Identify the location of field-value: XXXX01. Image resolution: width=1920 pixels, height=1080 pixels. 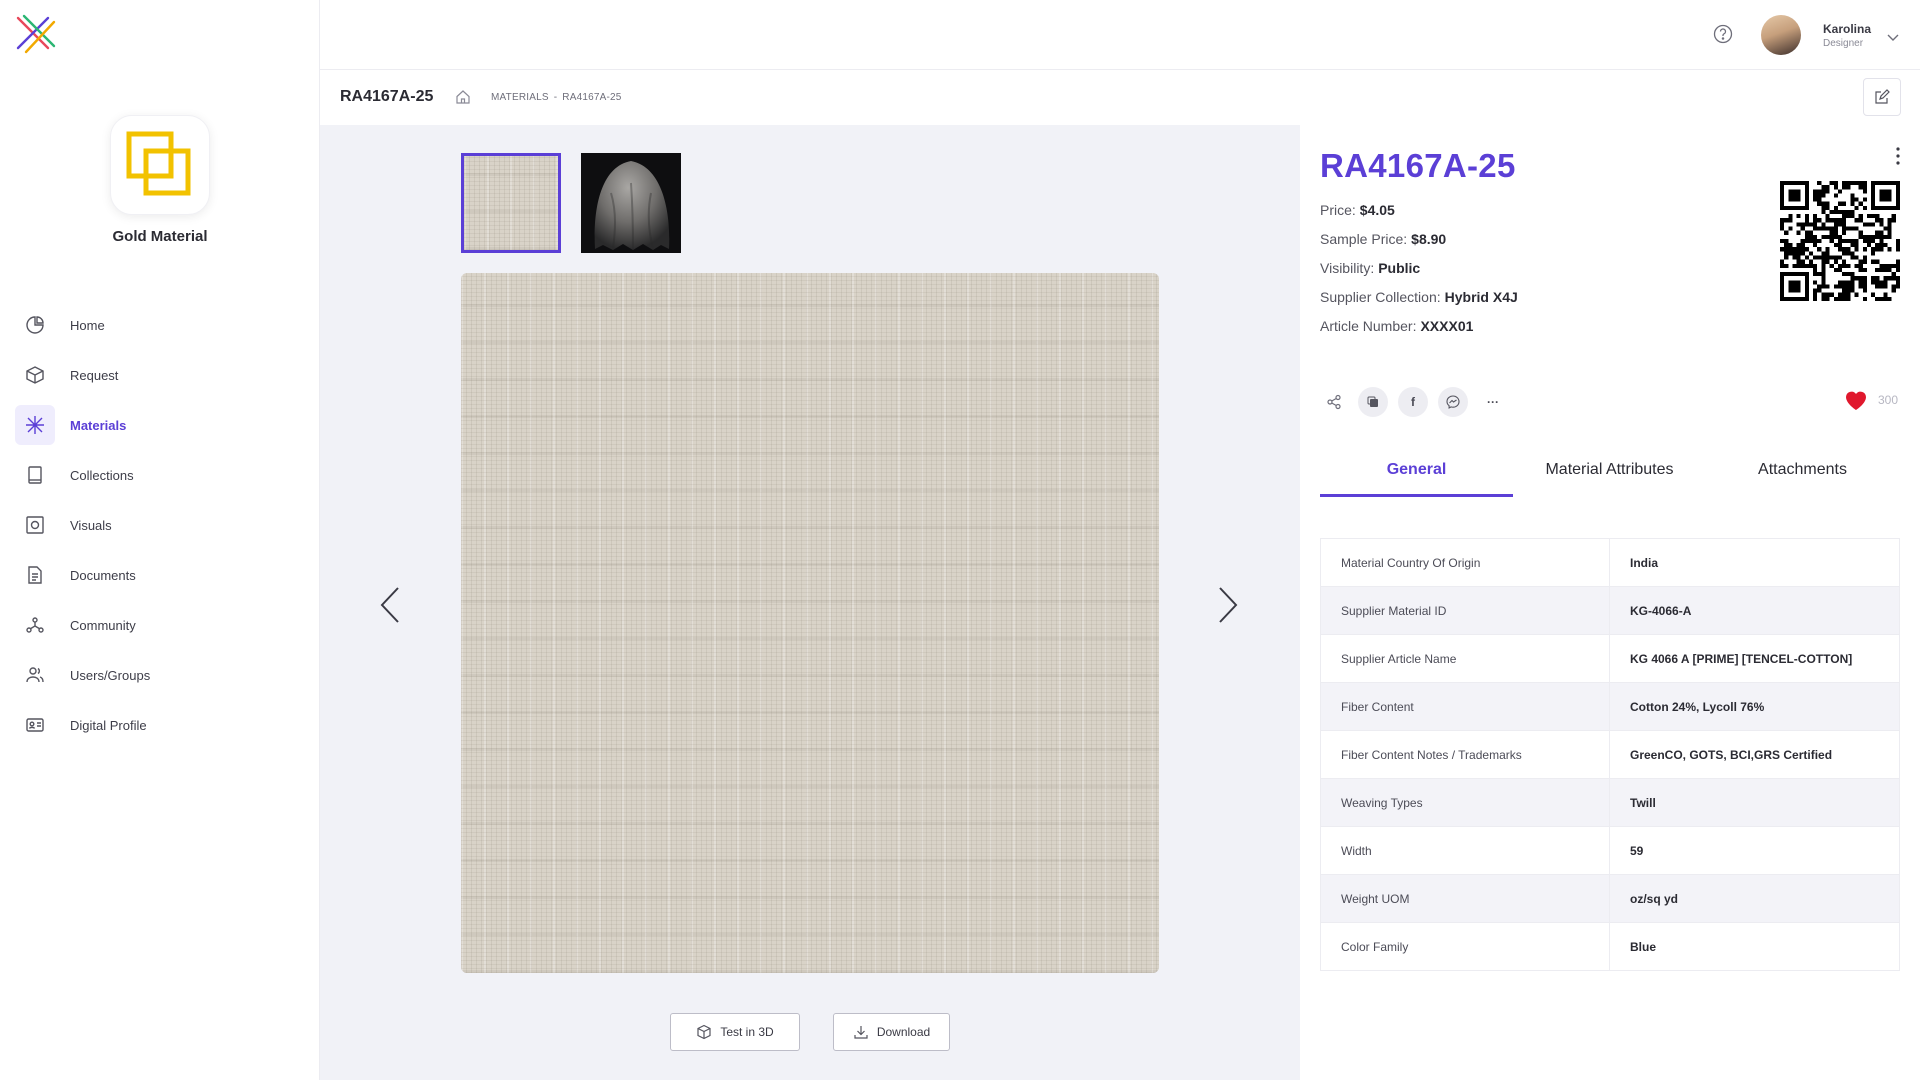
(1447, 326).